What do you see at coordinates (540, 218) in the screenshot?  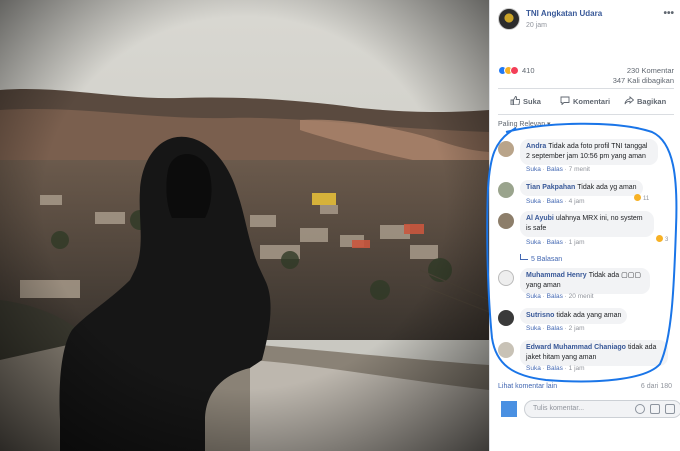 I see `comment-author: Al Ayubi` at bounding box center [540, 218].